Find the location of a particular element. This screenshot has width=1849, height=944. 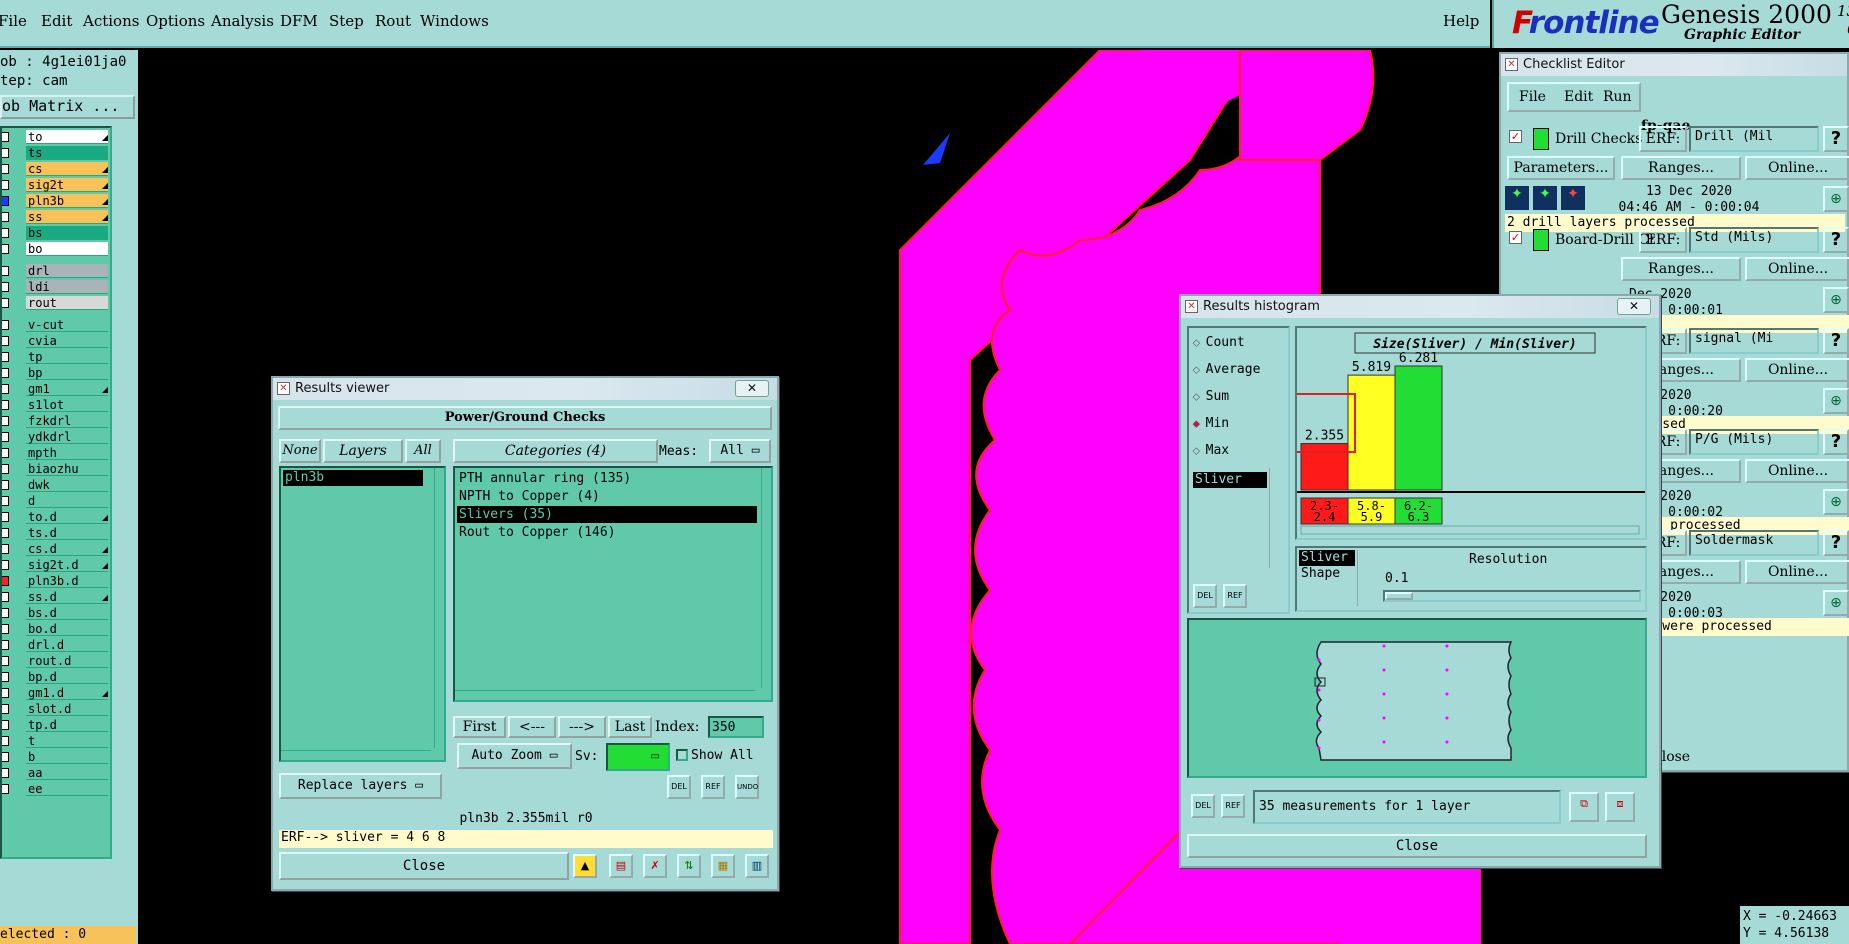

layer-name: bo is located at coordinates (67, 249).